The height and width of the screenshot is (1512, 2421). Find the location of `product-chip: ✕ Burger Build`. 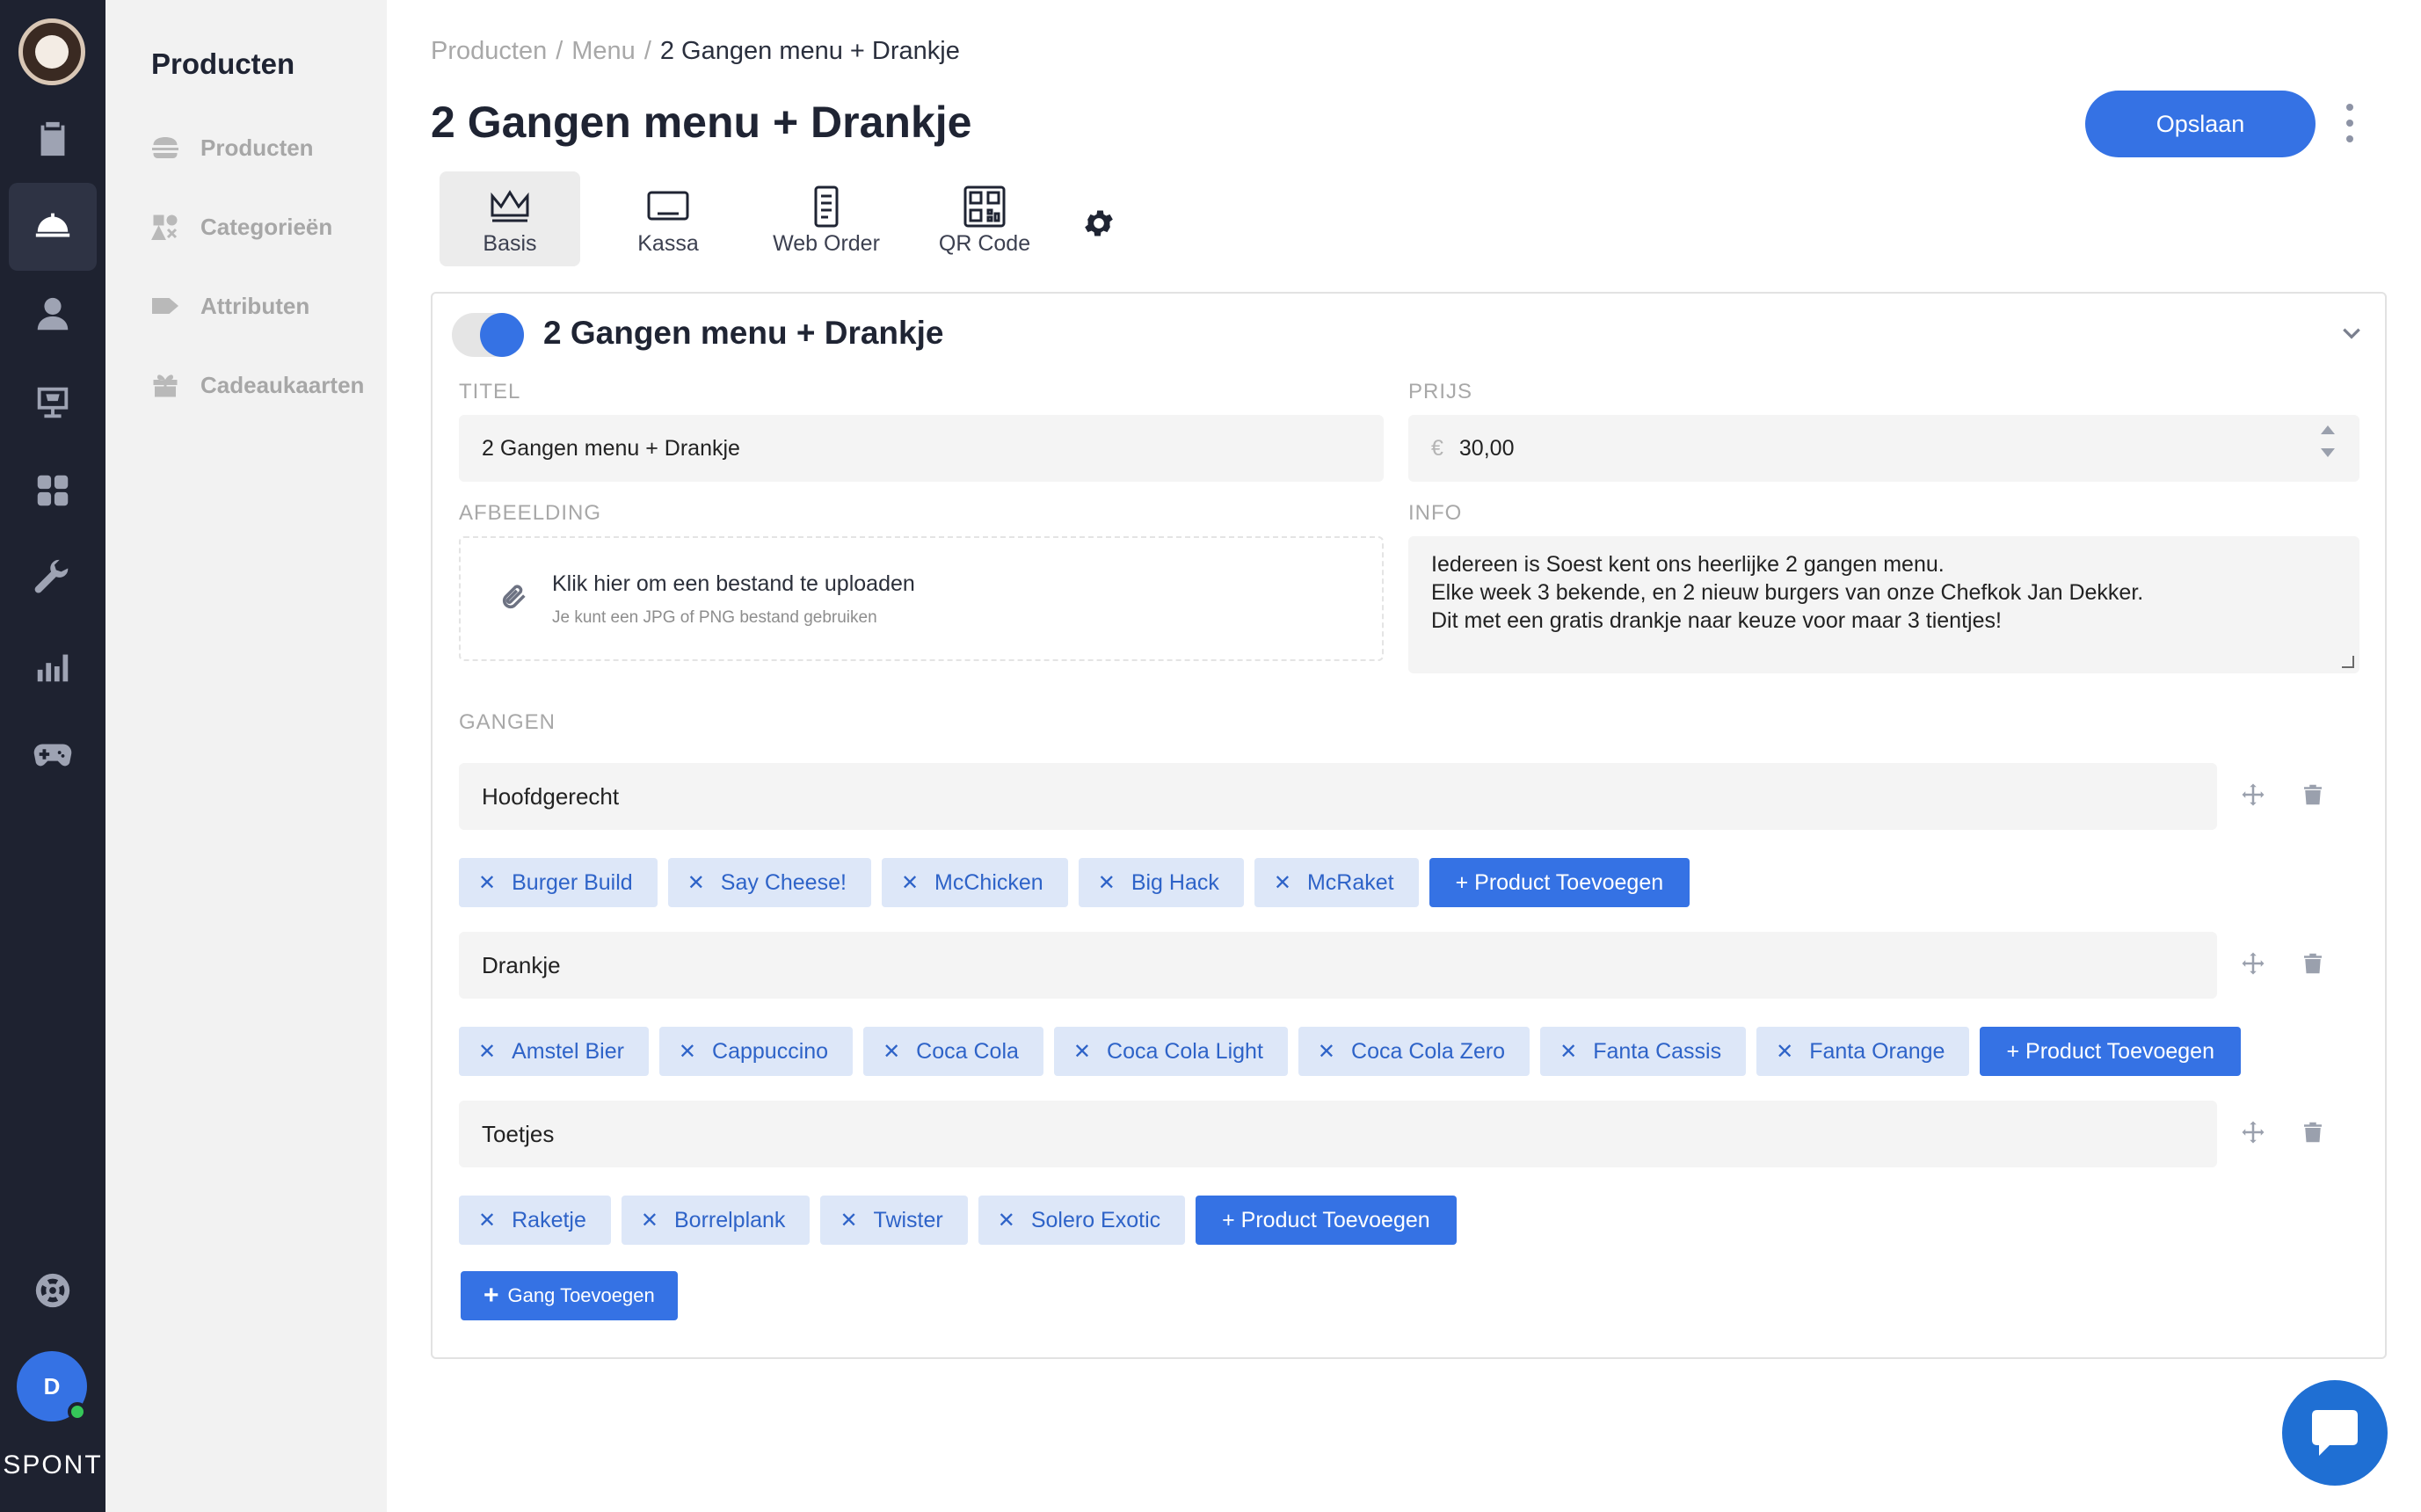

product-chip: ✕ Burger Build is located at coordinates (559, 883).